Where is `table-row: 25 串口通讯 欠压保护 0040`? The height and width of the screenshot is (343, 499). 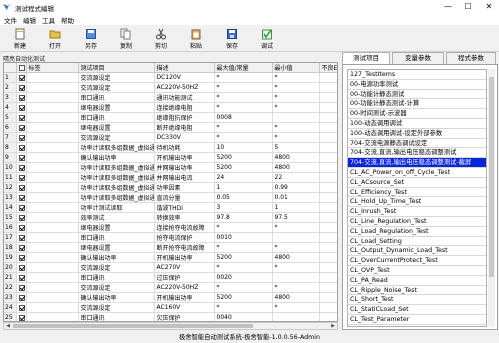 table-row: 25 串口通讯 欠压保护 0040 is located at coordinates (170, 316).